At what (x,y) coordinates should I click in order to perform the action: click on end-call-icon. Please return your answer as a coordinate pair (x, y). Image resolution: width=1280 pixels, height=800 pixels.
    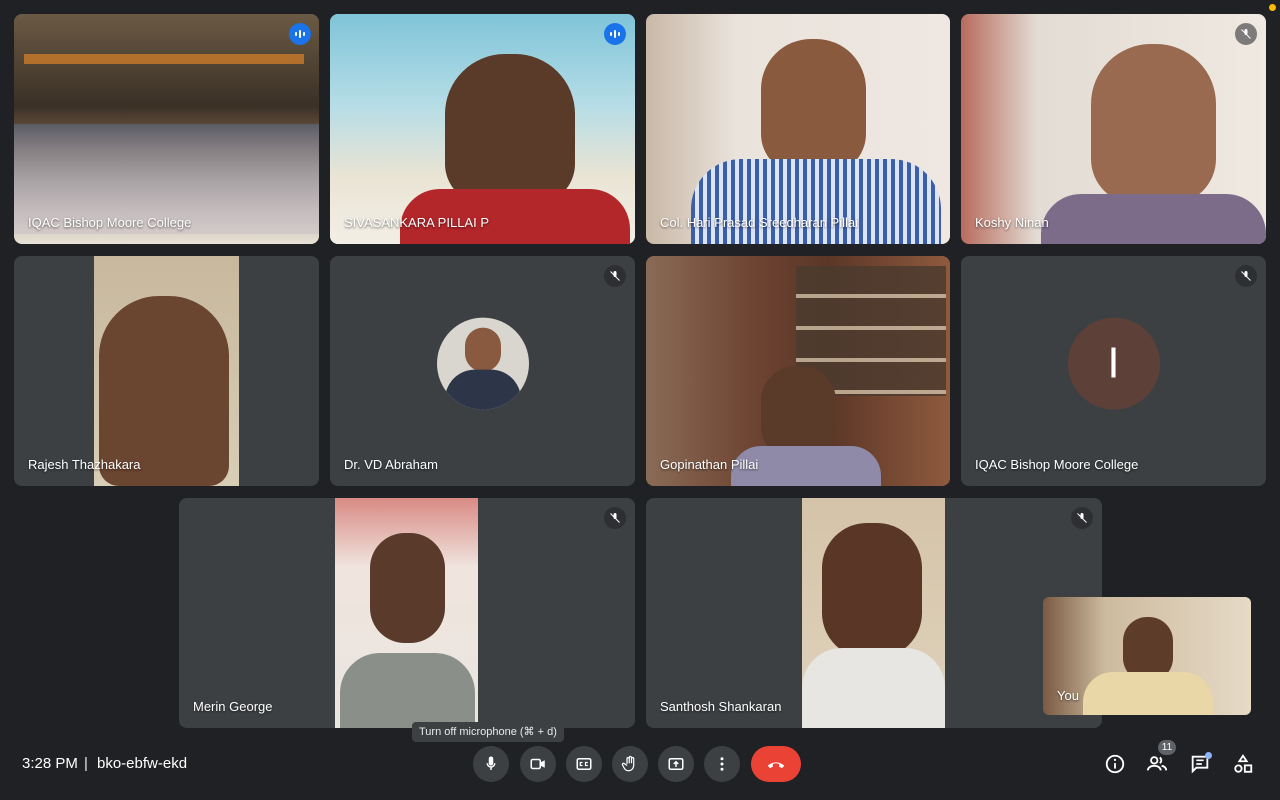
    Looking at the image, I should click on (776, 765).